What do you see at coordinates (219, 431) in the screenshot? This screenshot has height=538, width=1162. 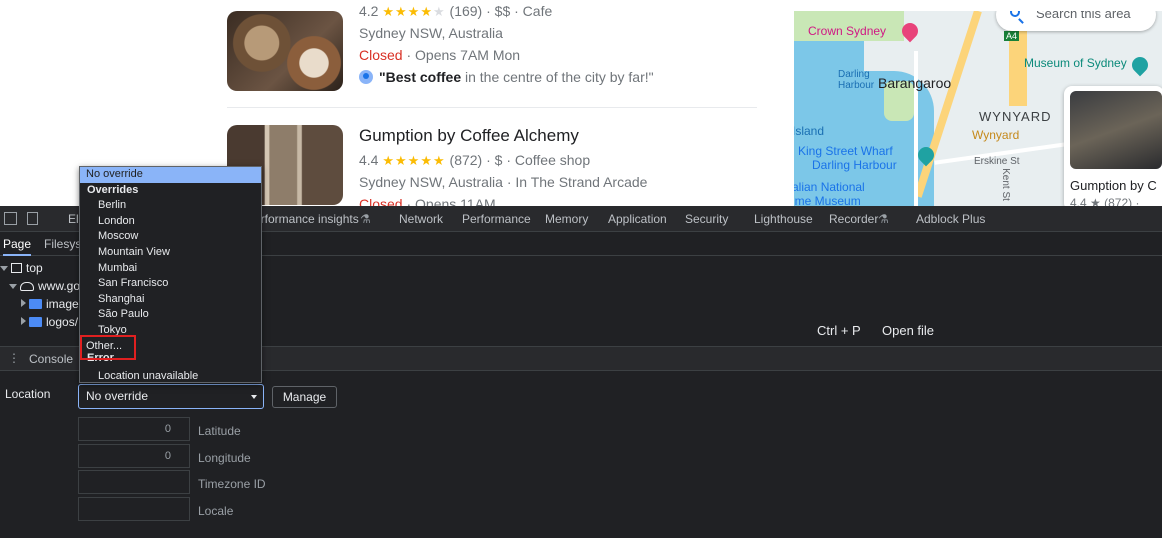 I see `latitude-label: Latitude` at bounding box center [219, 431].